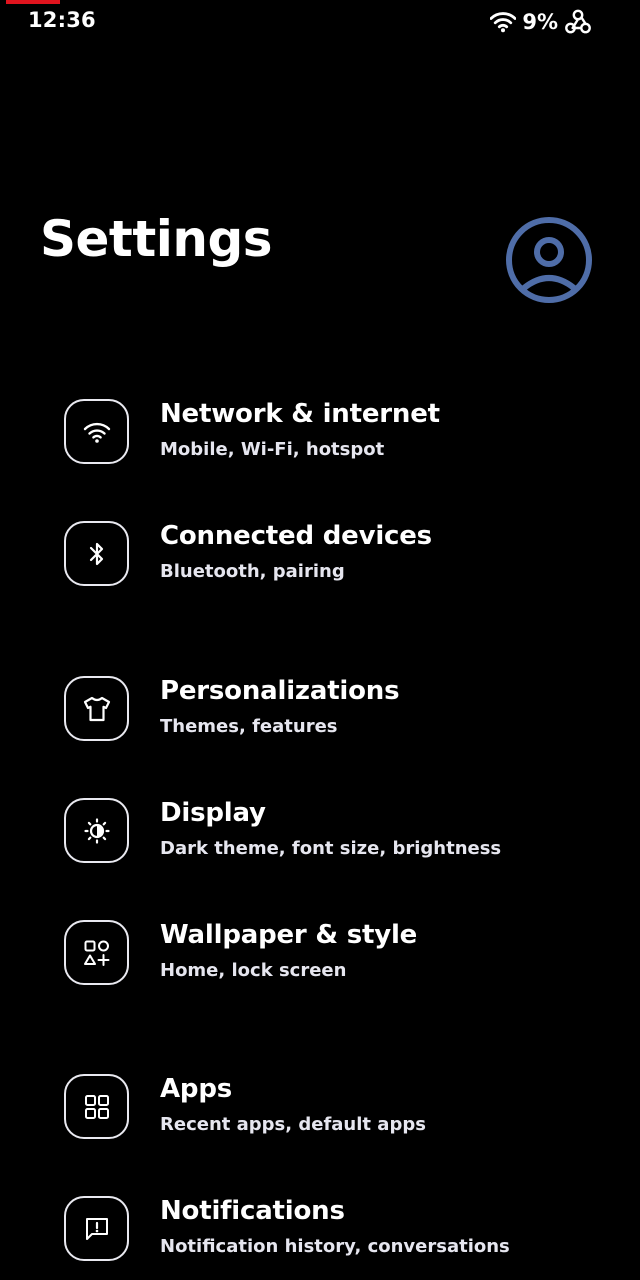 The image size is (640, 1280). Describe the element at coordinates (156, 239) in the screenshot. I see `page-title: Settings` at that location.